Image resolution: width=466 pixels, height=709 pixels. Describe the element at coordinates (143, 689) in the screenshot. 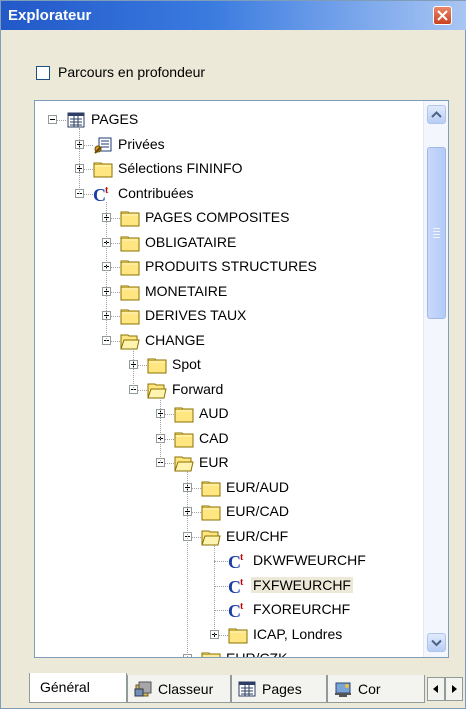

I see `binder-icon` at that location.